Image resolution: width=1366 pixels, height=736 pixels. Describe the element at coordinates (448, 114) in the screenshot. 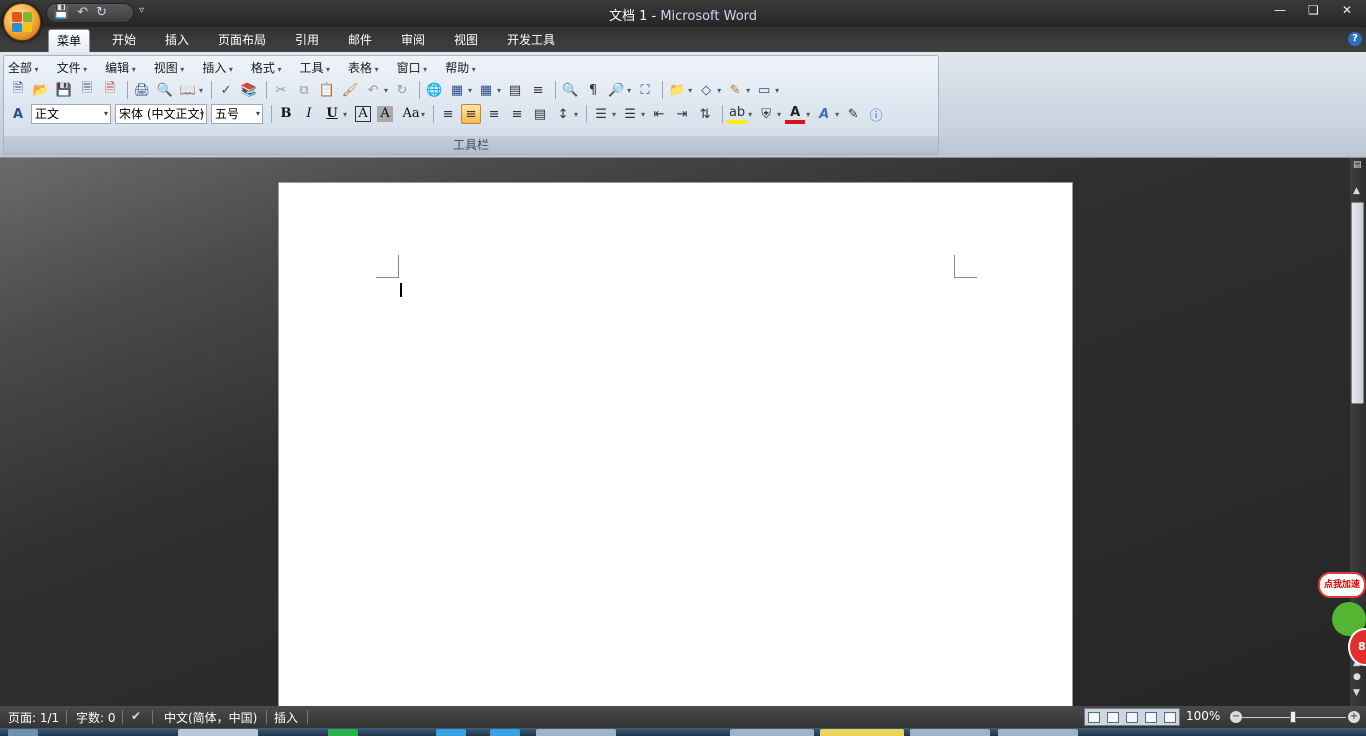

I see `align-left-icon: ≡` at that location.